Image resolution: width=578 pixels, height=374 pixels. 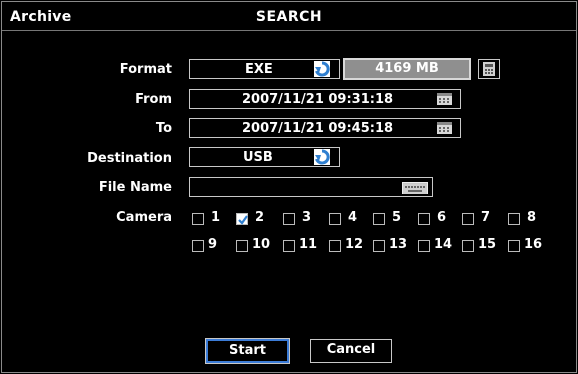 What do you see at coordinates (354, 244) in the screenshot?
I see `camera-12-label: 12` at bounding box center [354, 244].